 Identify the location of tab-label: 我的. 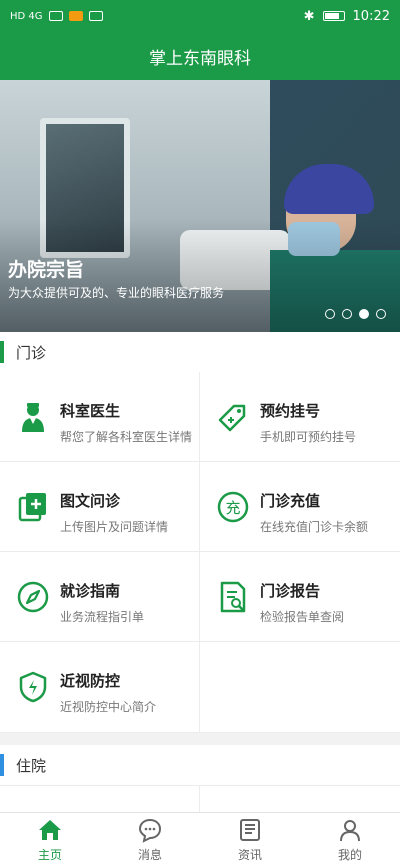
(349, 855).